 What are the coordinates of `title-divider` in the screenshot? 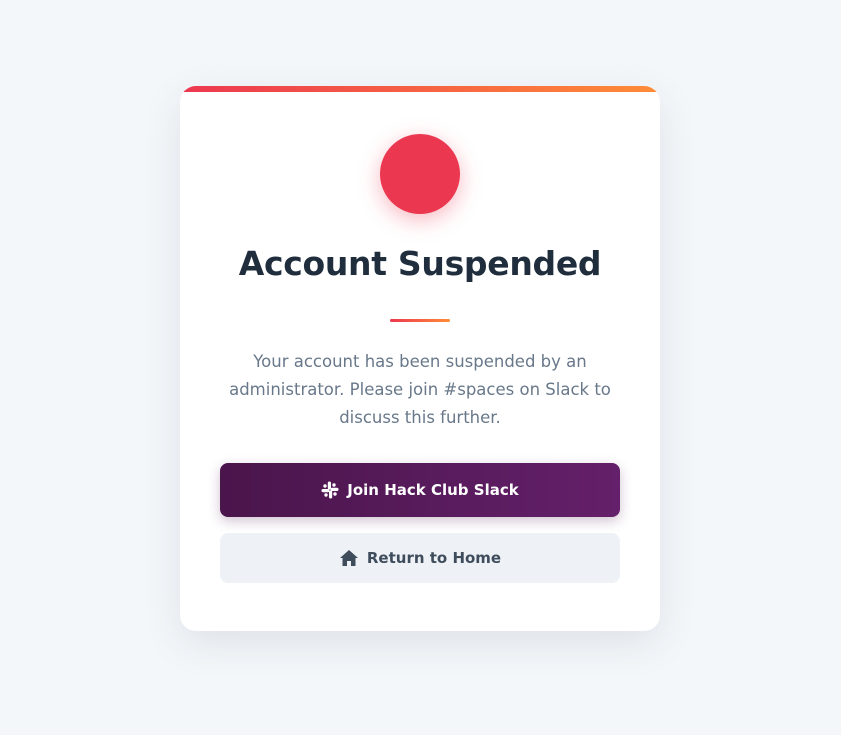 It's located at (420, 320).